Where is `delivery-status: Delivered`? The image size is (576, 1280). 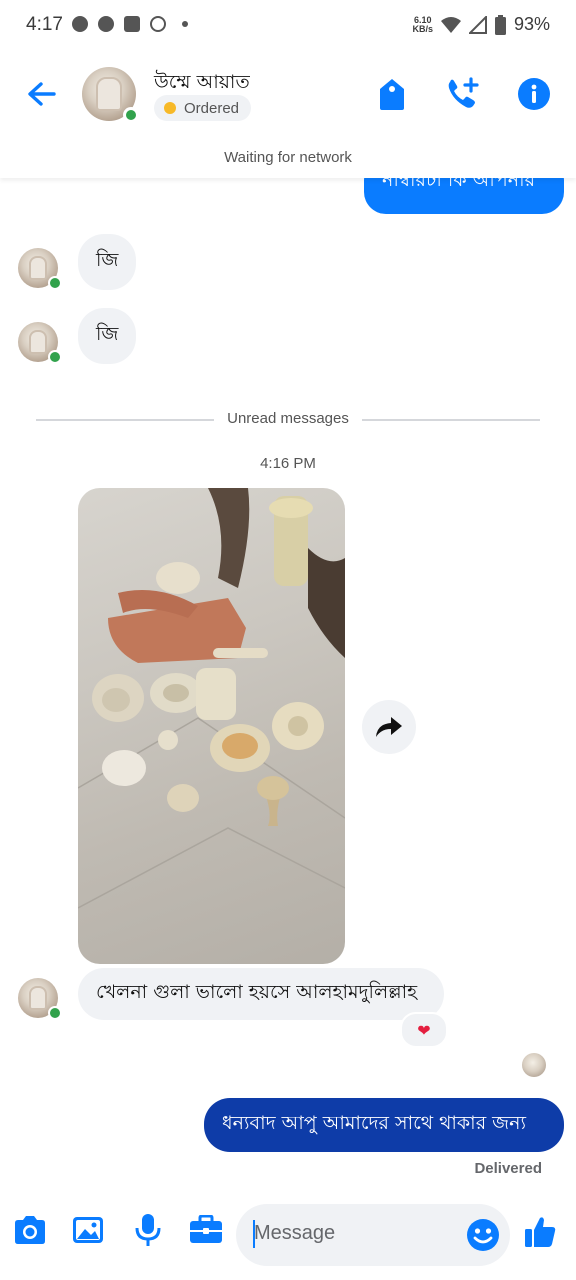
delivery-status: Delivered is located at coordinates (508, 1168).